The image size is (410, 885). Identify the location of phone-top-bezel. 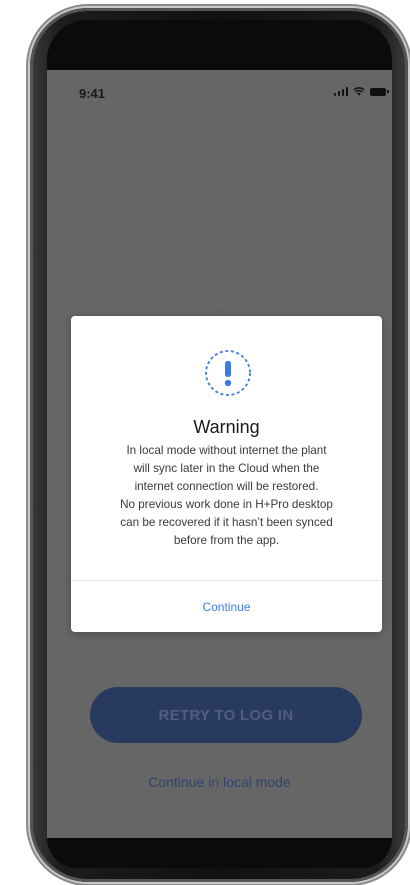
(219, 45).